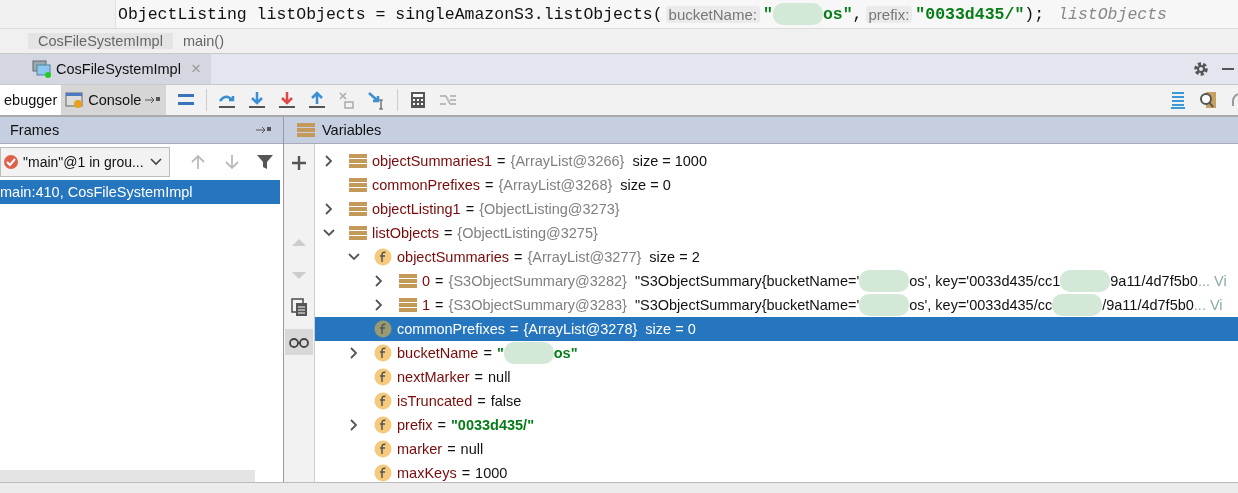 This screenshot has height=493, width=1238. I want to click on variable-row: 0 = {S3ObjectSummary@3282} "S3ObjectSummary{bucketName=' os', key='0033d435/cc1 9a11/4d7f5b0... Vi, so click(776, 281).